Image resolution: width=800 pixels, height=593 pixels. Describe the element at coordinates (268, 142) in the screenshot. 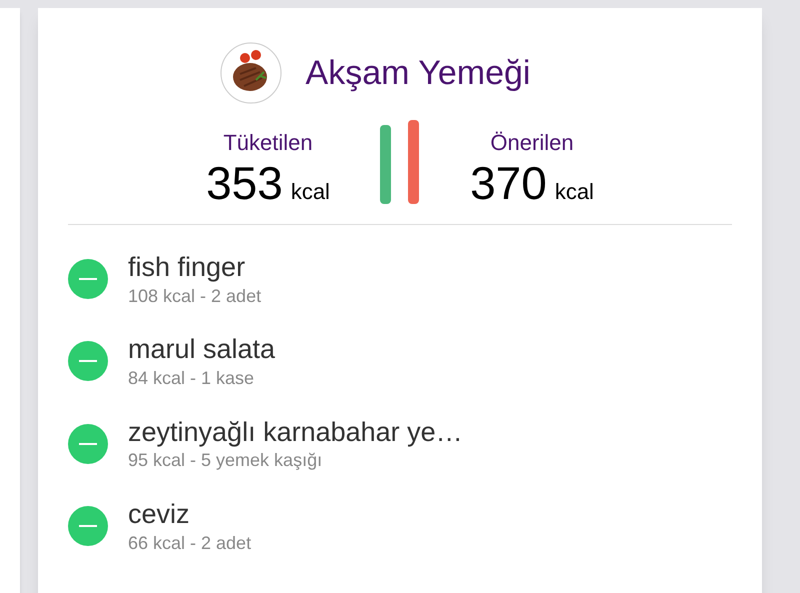

I see `summary-label: Tüketilen` at that location.